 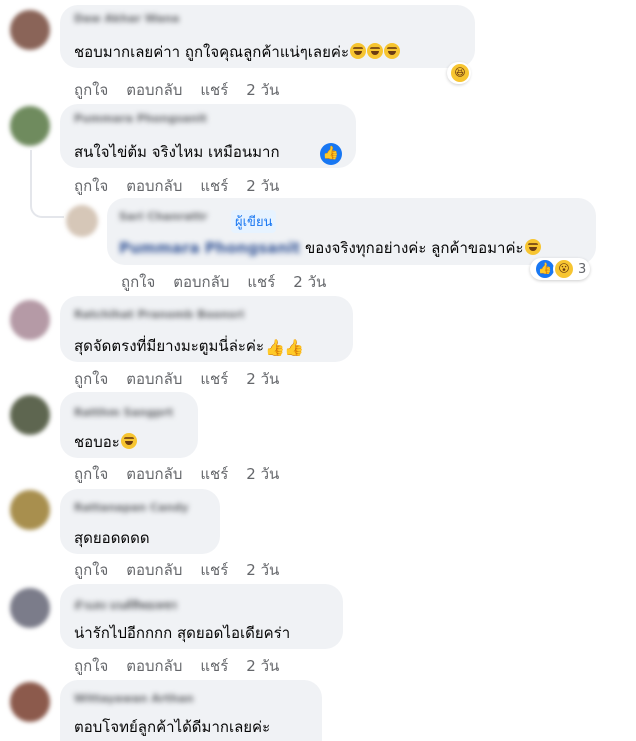 I want to click on like-emoji-icon: 👍, so click(x=331, y=151).